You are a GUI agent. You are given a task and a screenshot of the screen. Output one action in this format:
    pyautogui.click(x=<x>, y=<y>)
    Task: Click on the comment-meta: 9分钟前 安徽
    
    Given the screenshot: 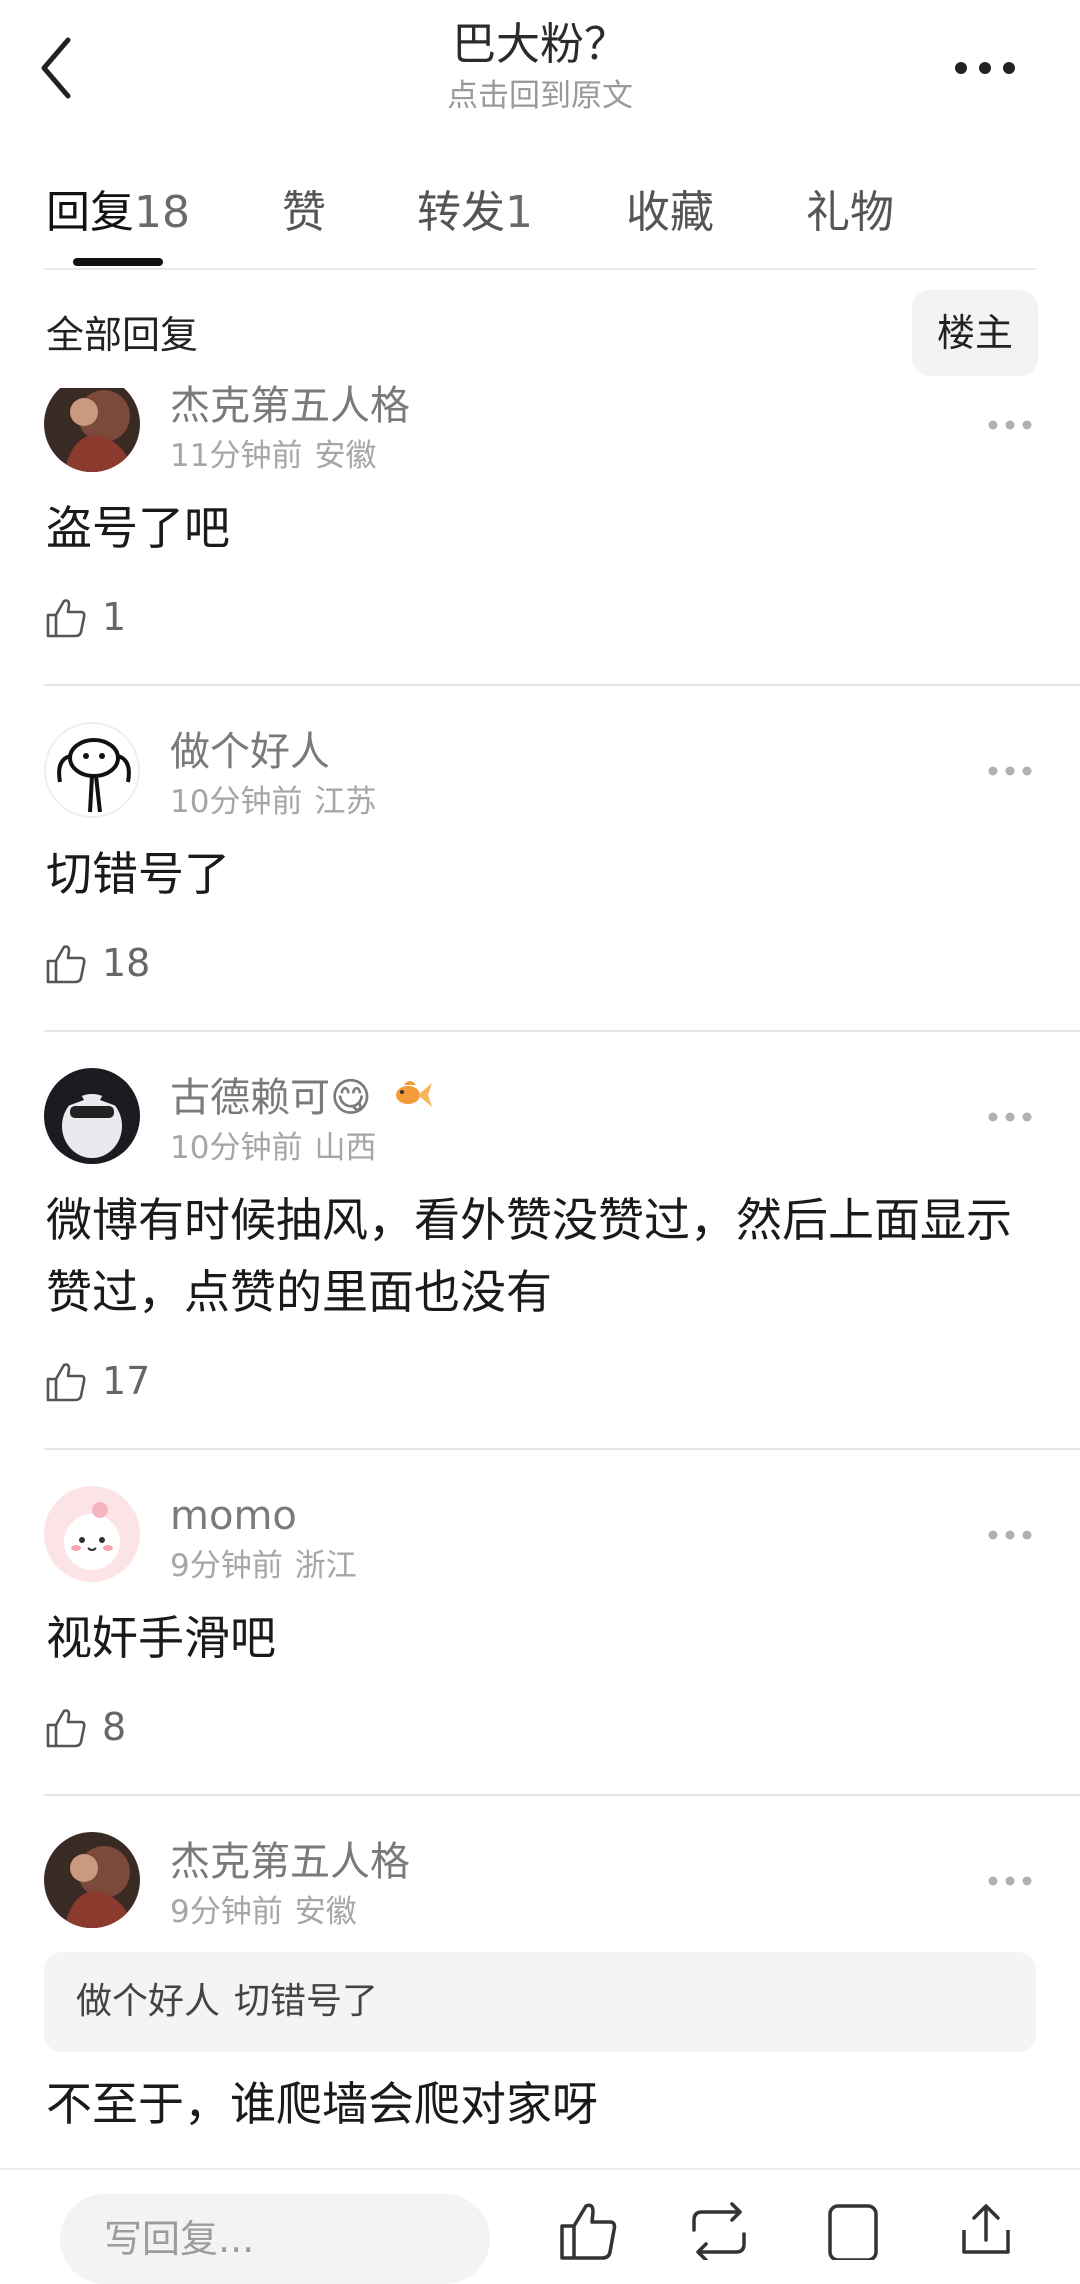 What is the action you would take?
    pyautogui.click(x=269, y=1912)
    